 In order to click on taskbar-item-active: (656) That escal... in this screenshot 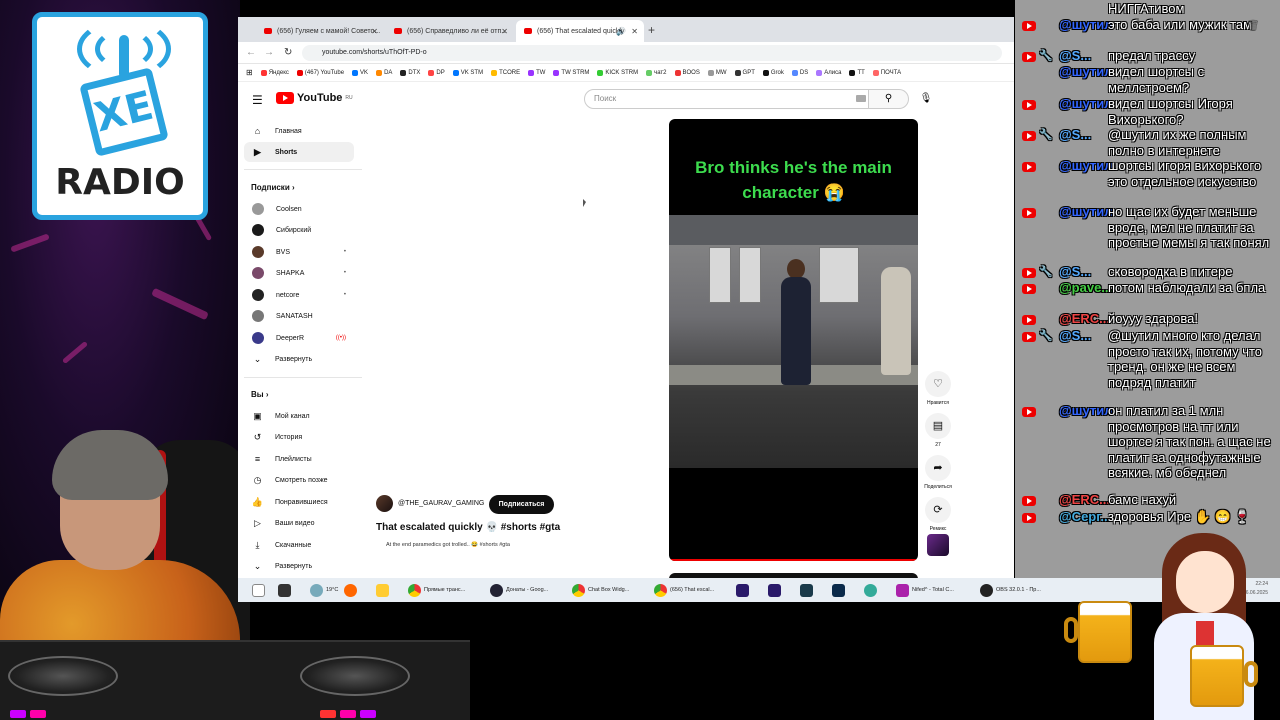, I will do `click(684, 590)`.